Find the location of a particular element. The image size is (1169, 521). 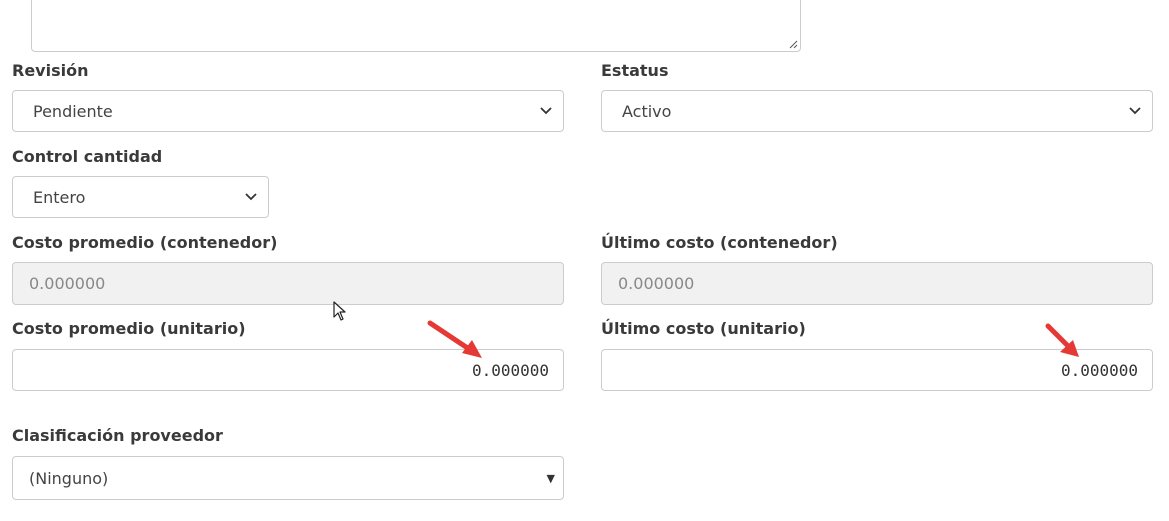

clasificacion-proveedor-value: (Ninguno) is located at coordinates (69, 478).